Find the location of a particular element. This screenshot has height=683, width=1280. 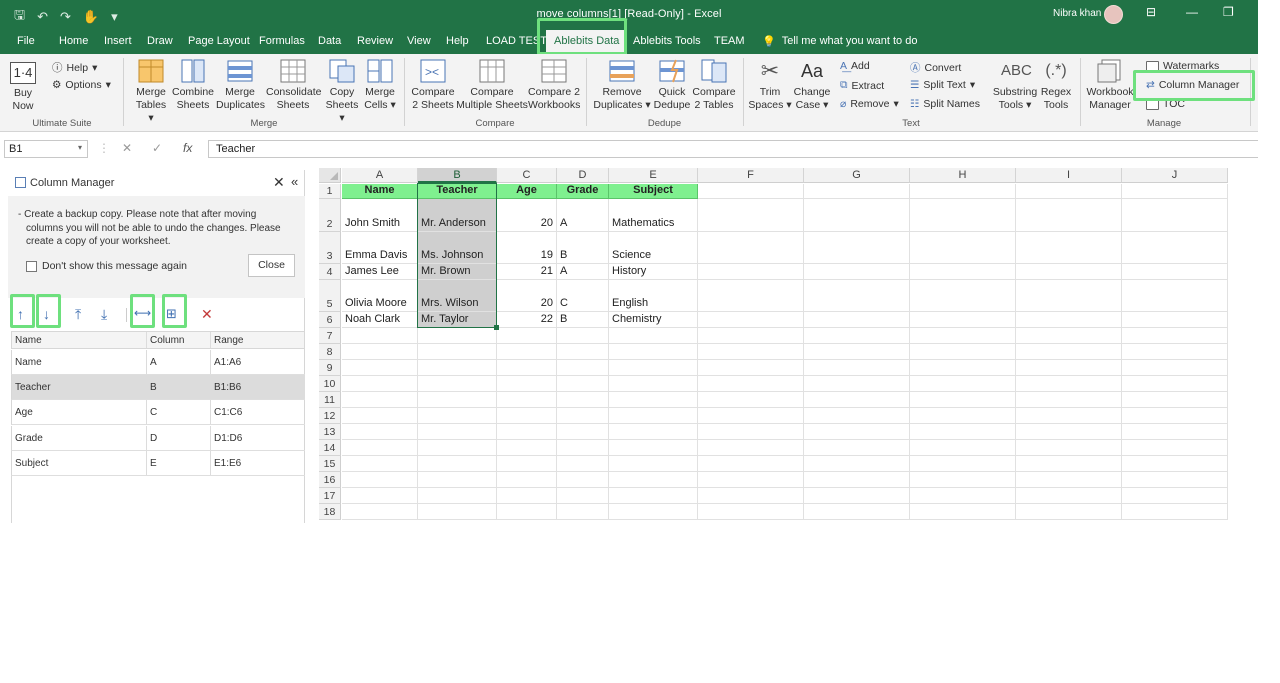

tab-draw: Draw is located at coordinates (160, 41).